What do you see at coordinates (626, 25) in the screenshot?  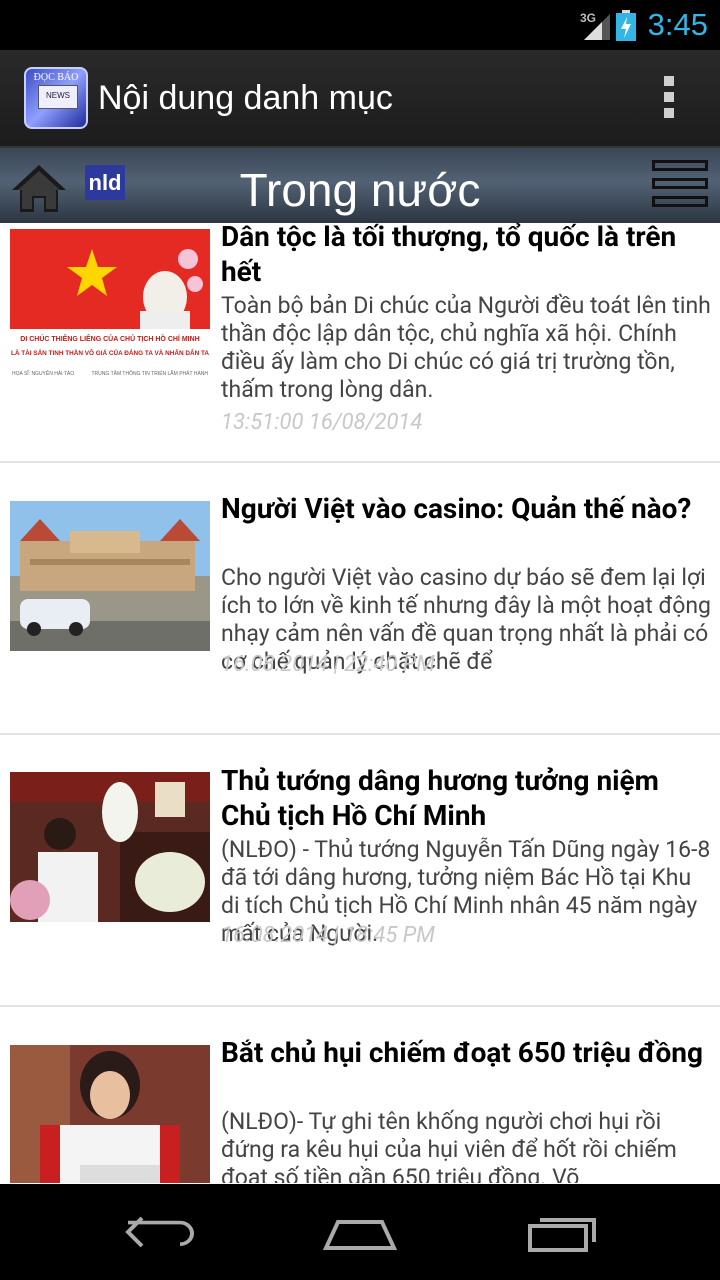 I see `battery-charging-icon` at bounding box center [626, 25].